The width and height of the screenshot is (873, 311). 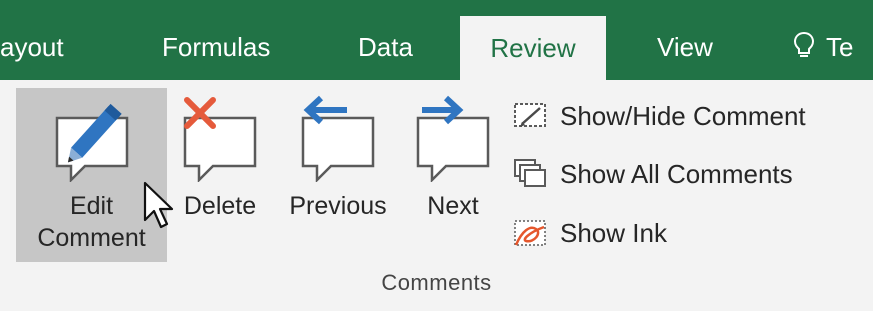 I want to click on show-all-comments-button: Show All Comments, so click(x=687, y=174).